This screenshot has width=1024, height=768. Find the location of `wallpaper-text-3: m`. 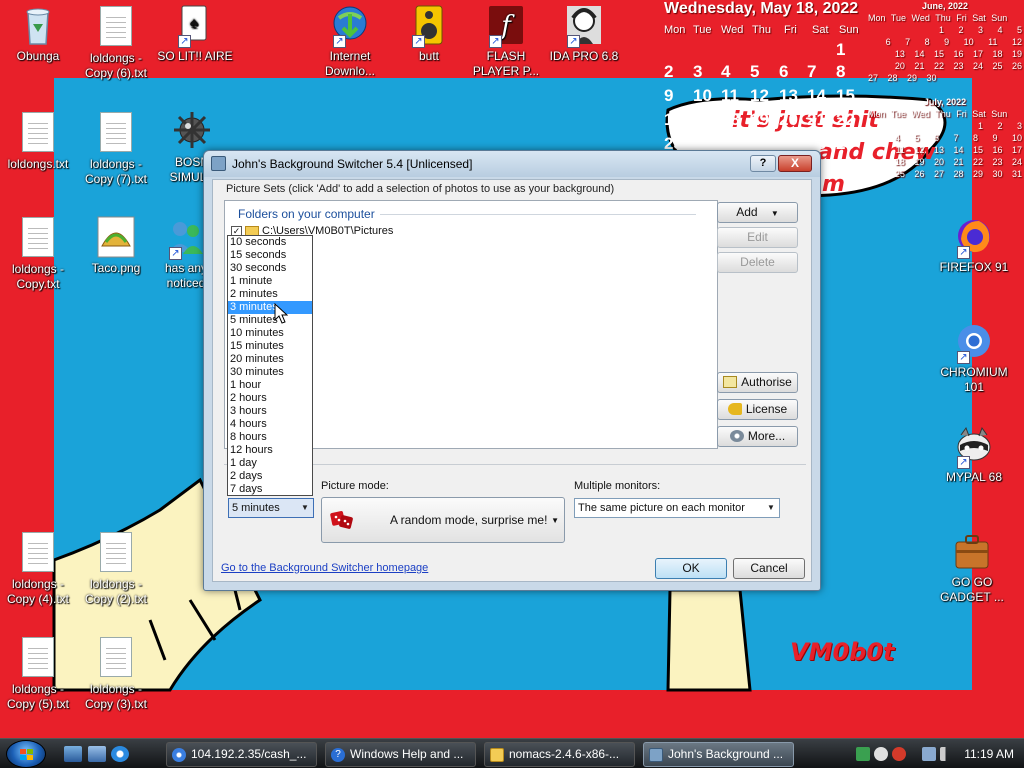

wallpaper-text-3: m is located at coordinates (833, 184).